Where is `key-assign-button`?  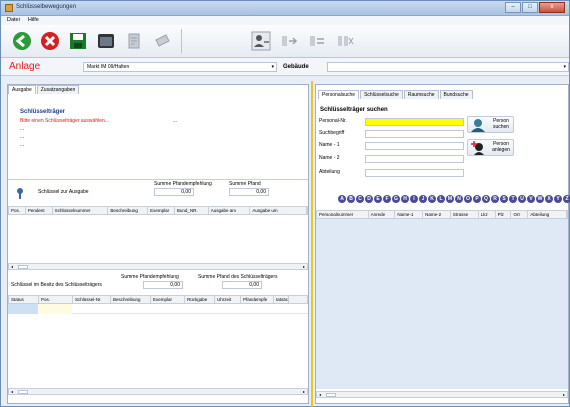
key-assign-button is located at coordinates (289, 41).